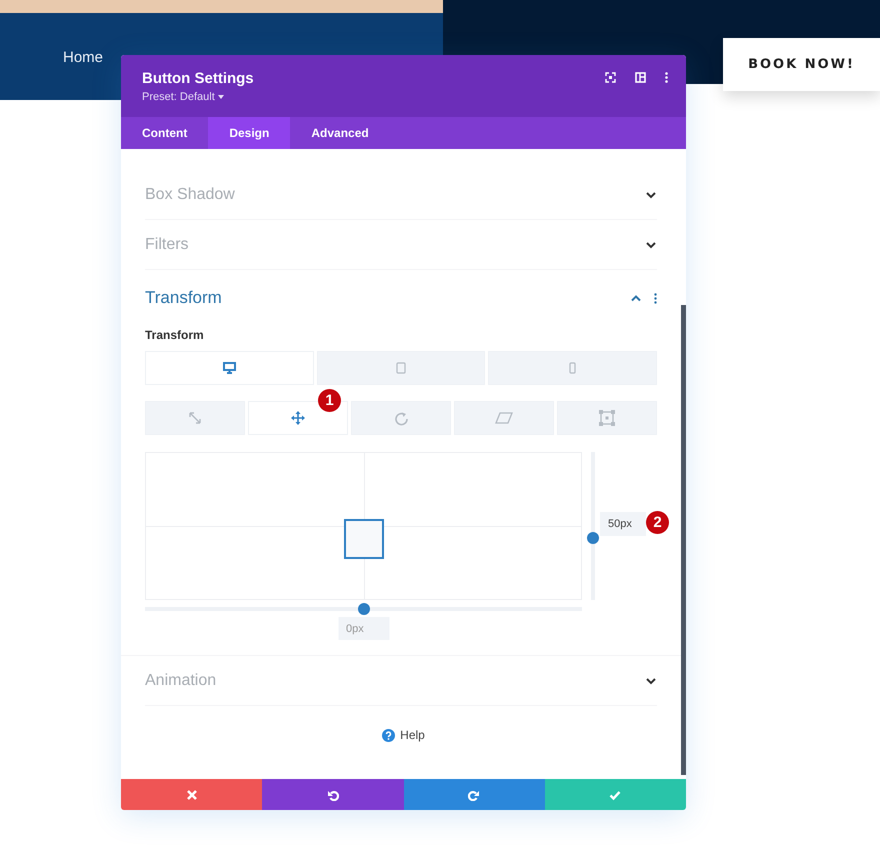 Image resolution: width=880 pixels, height=852 pixels. Describe the element at coordinates (229, 368) in the screenshot. I see `monitor-icon` at that location.